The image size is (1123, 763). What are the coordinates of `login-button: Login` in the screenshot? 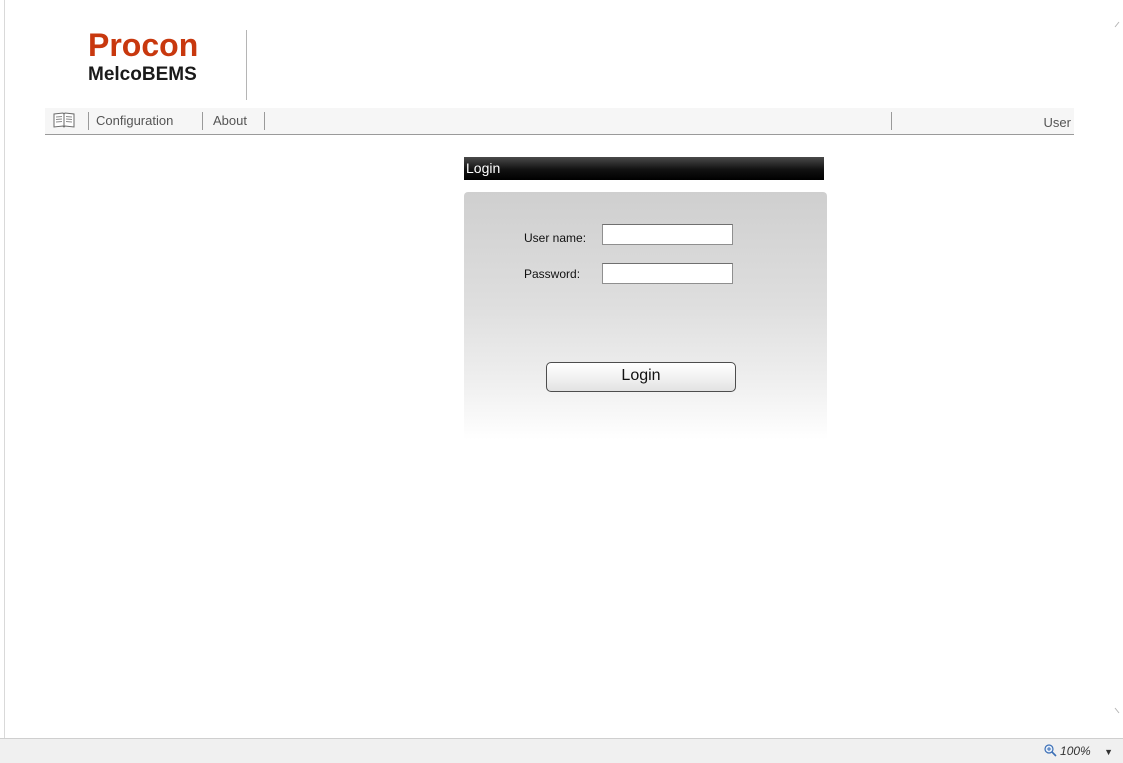 It's located at (641, 377).